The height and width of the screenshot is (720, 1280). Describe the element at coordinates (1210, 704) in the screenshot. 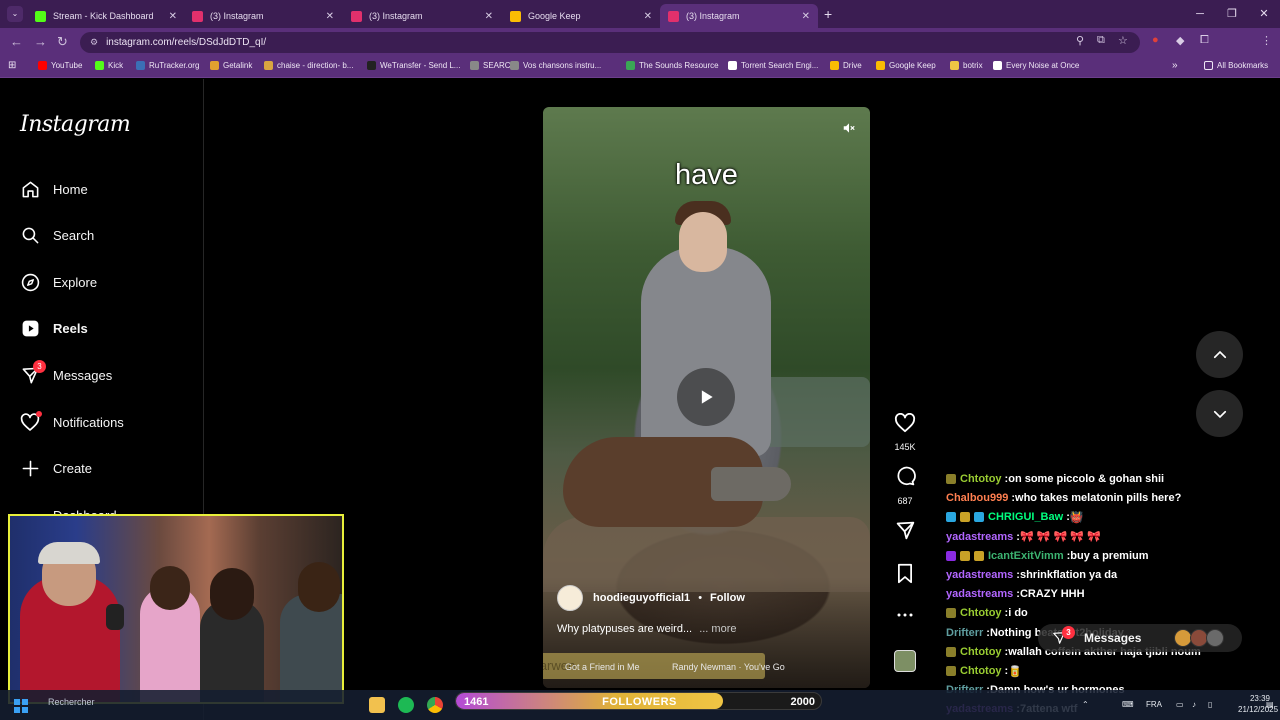

I see `battery-icon: ▯` at that location.